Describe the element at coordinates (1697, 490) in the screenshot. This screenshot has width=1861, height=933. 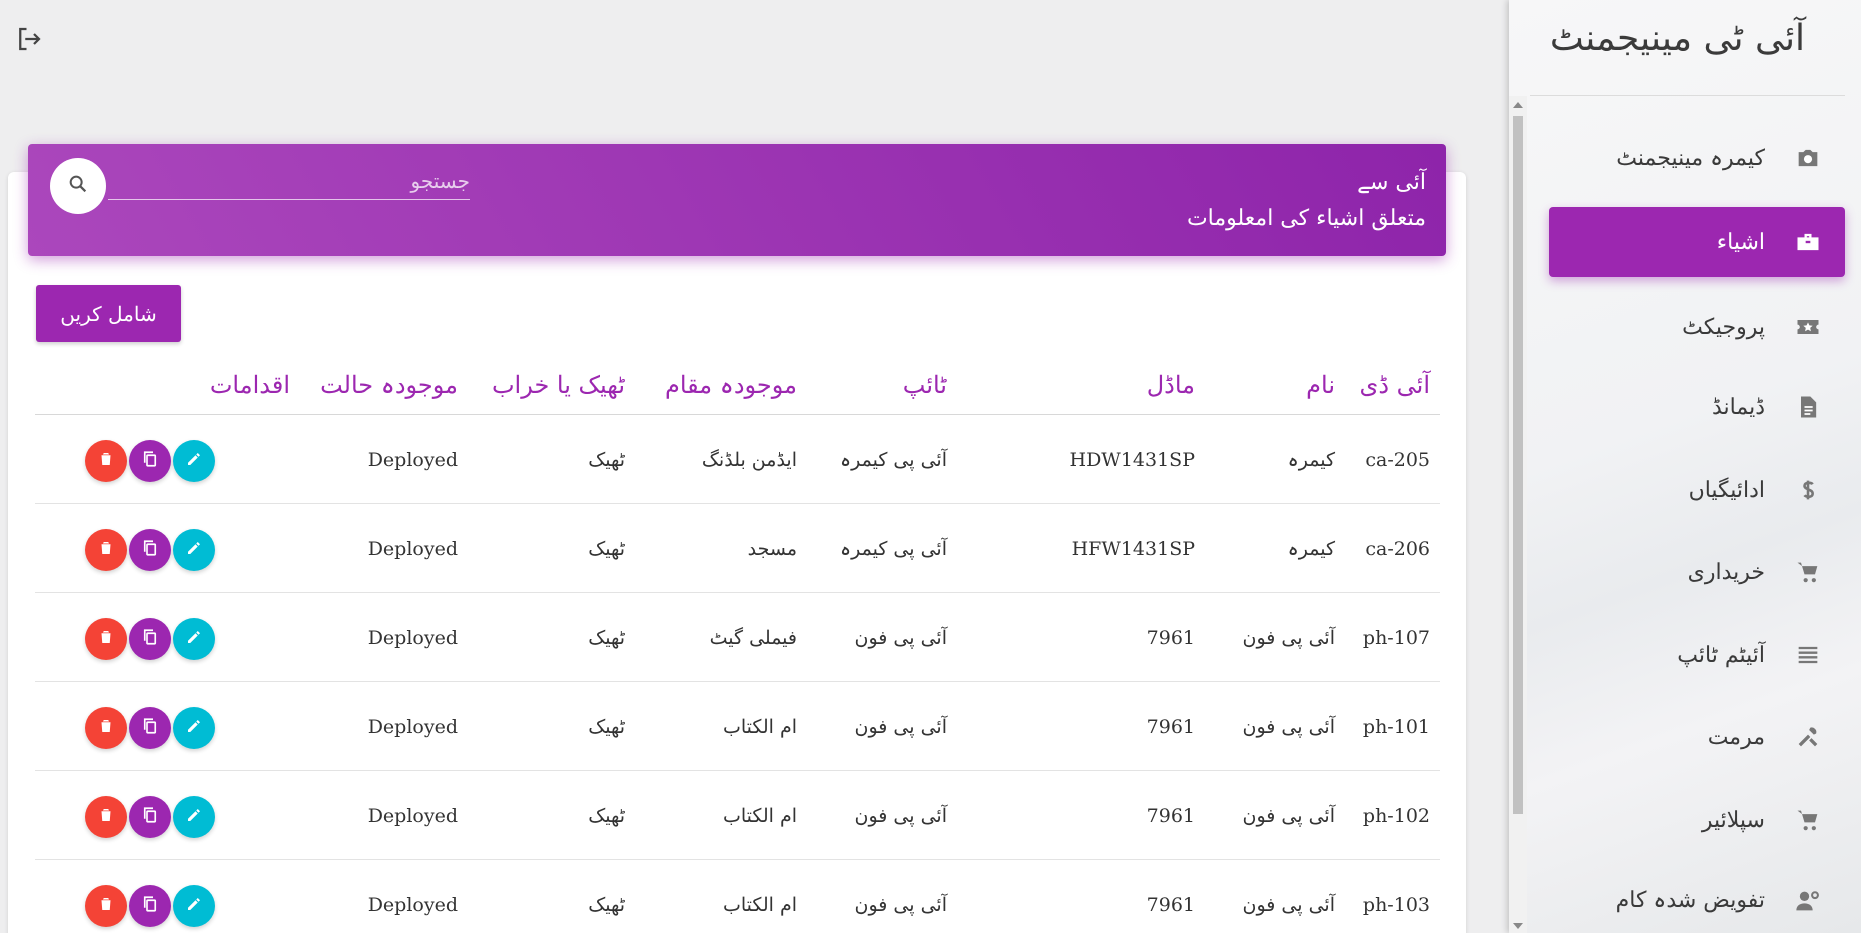
I see `sidebar-item-4: ادائیگیاں` at that location.